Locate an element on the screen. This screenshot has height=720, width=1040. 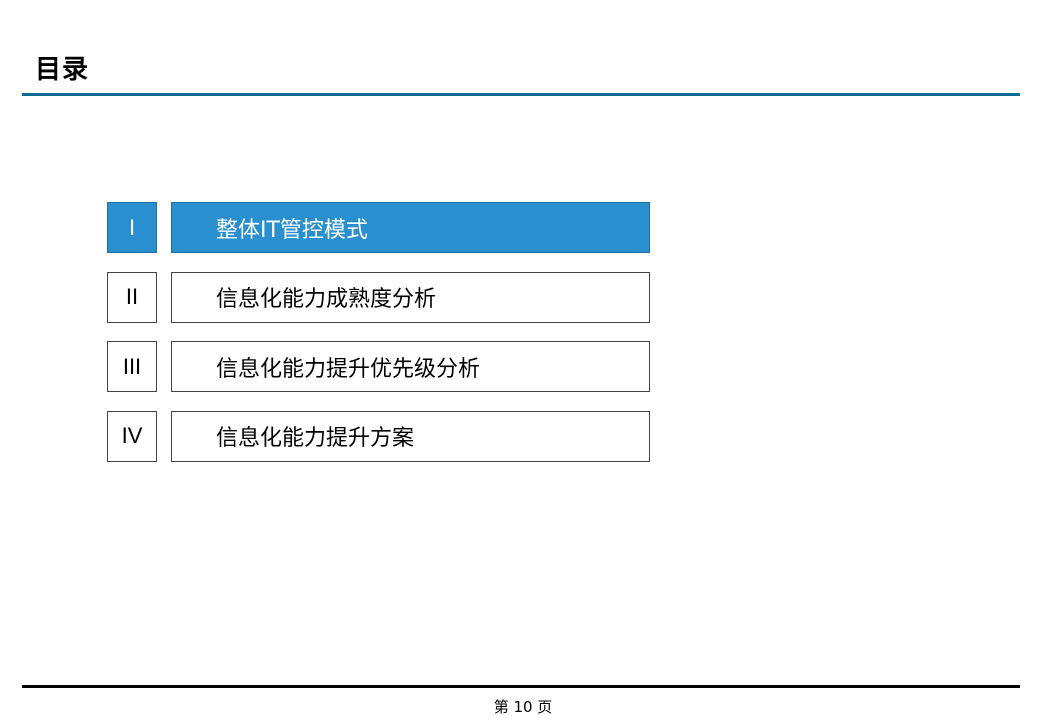
toc-item-2: II 信息化能力成熟度分析 is located at coordinates (378, 297).